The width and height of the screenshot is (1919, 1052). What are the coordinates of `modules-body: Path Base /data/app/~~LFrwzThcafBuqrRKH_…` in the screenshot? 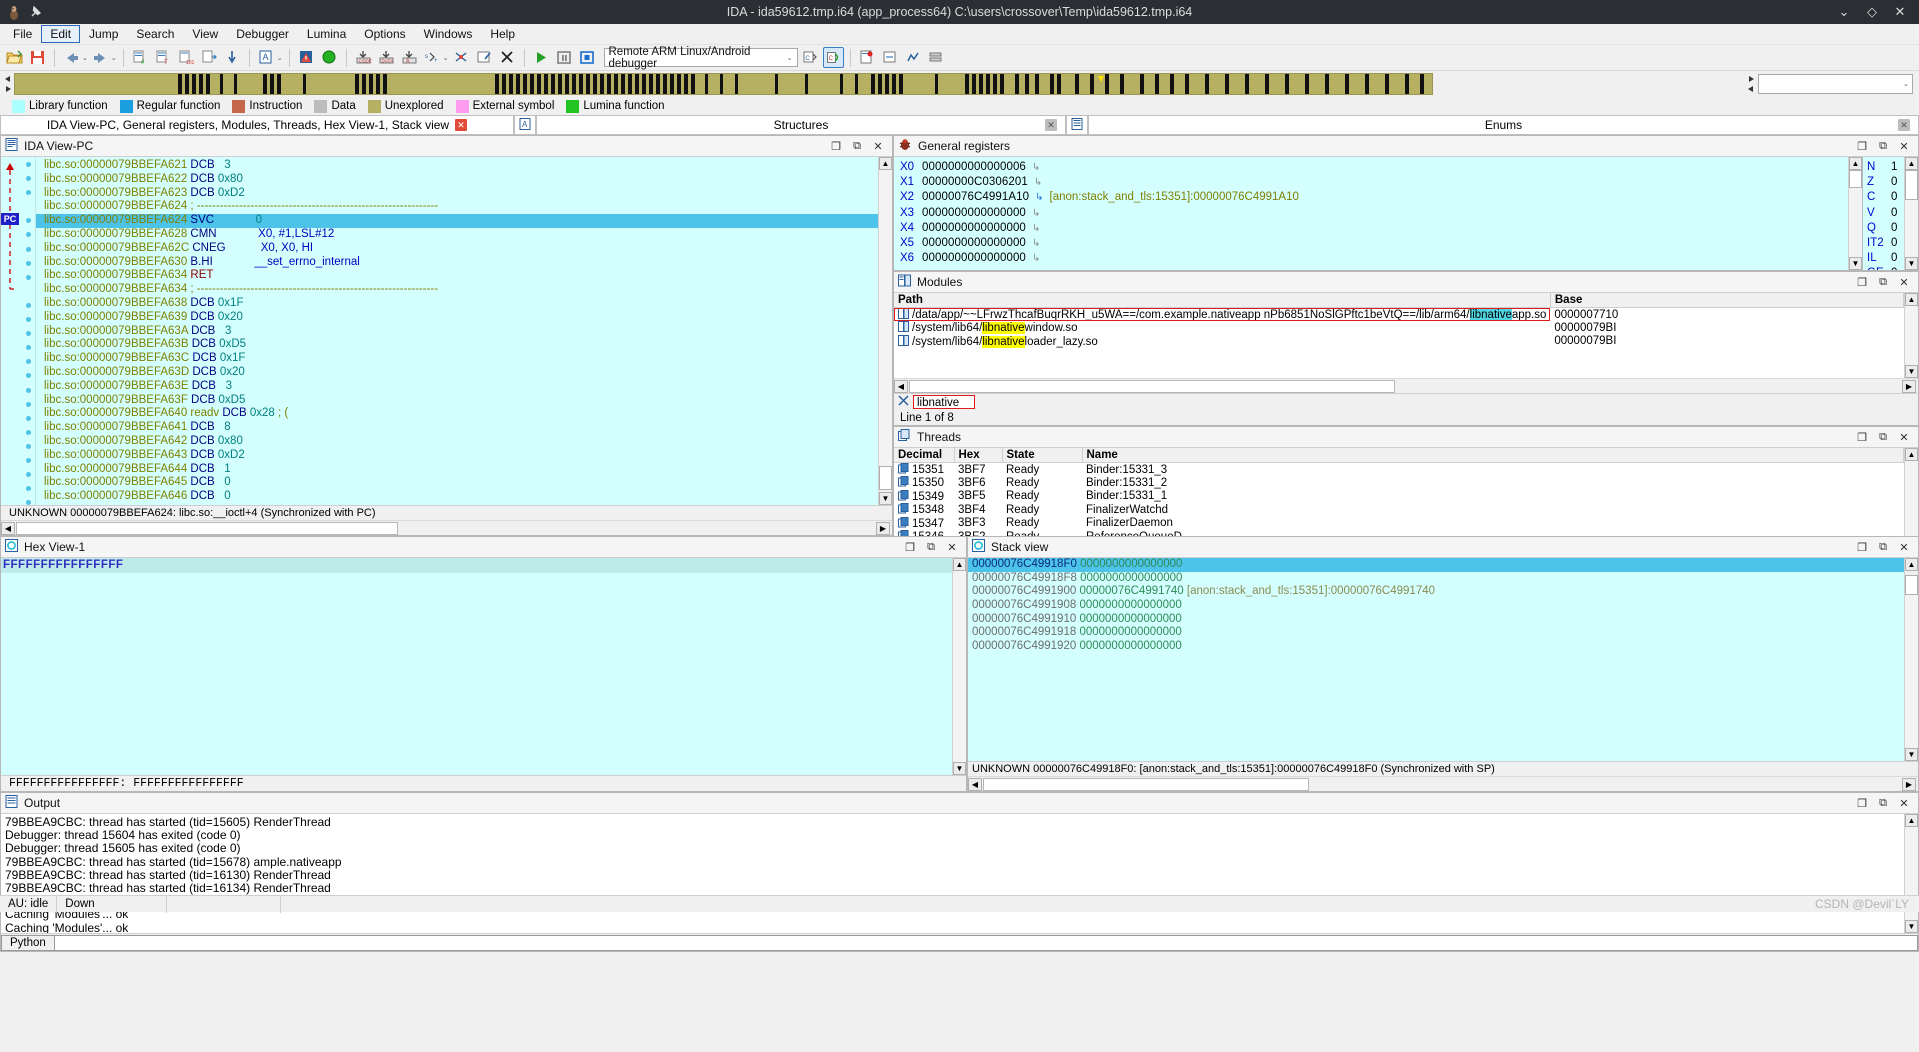 It's located at (1406, 335).